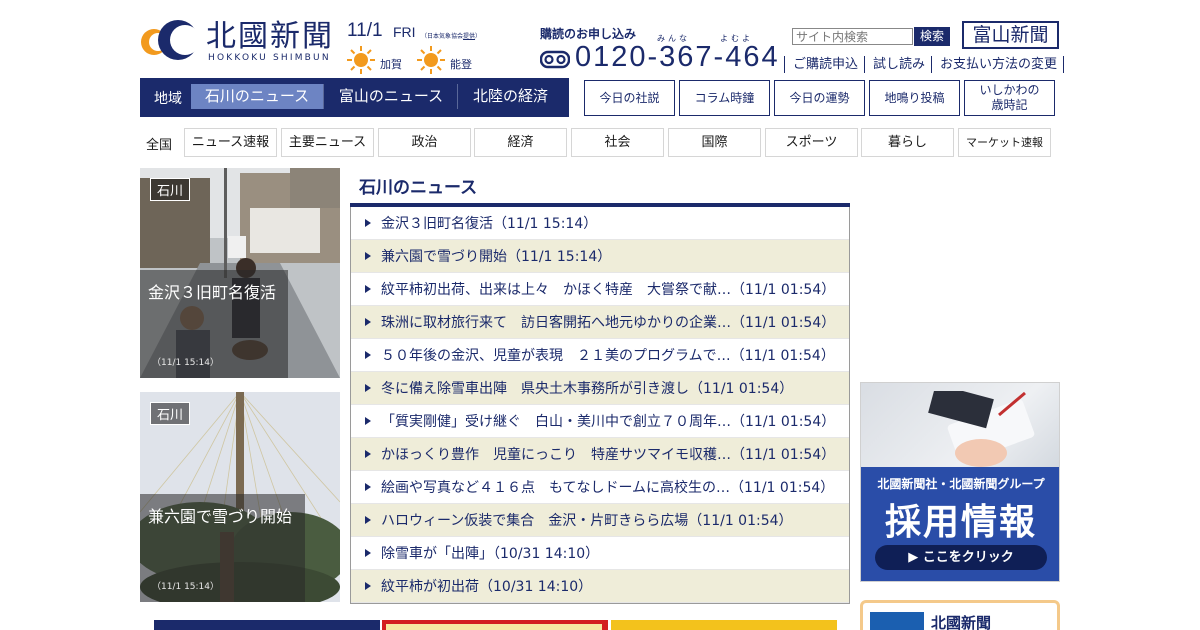  I want to click on news-headline: 兼六園で雪づり開始（11/1 15:14）, so click(496, 256).